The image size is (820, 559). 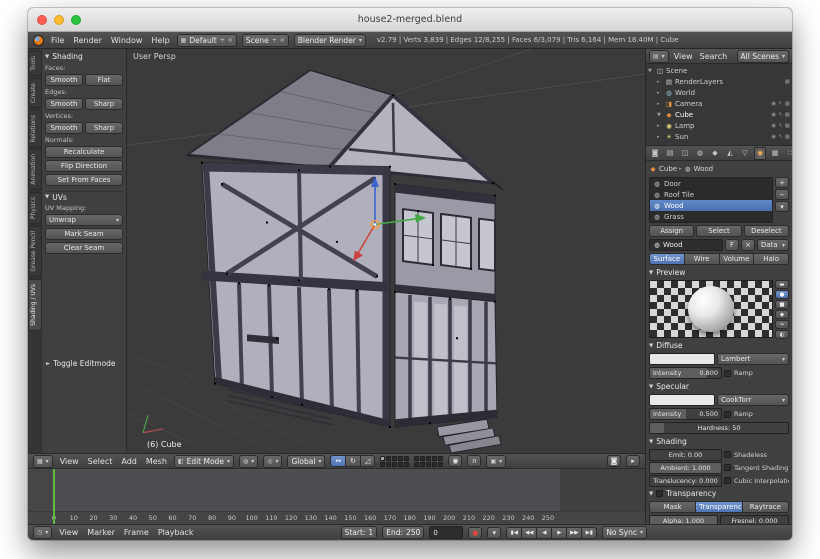 What do you see at coordinates (711, 194) in the screenshot?
I see `material-slot-roof-tile: ◍ Roof Tile` at bounding box center [711, 194].